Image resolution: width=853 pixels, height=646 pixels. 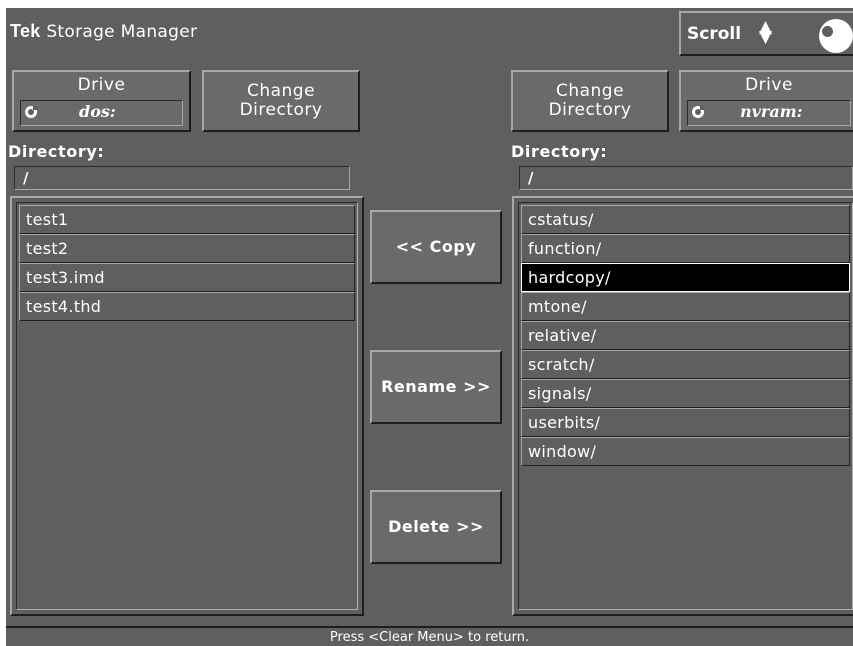 What do you see at coordinates (429, 636) in the screenshot?
I see `status-bar: Press <Clear Menu> to return.` at bounding box center [429, 636].